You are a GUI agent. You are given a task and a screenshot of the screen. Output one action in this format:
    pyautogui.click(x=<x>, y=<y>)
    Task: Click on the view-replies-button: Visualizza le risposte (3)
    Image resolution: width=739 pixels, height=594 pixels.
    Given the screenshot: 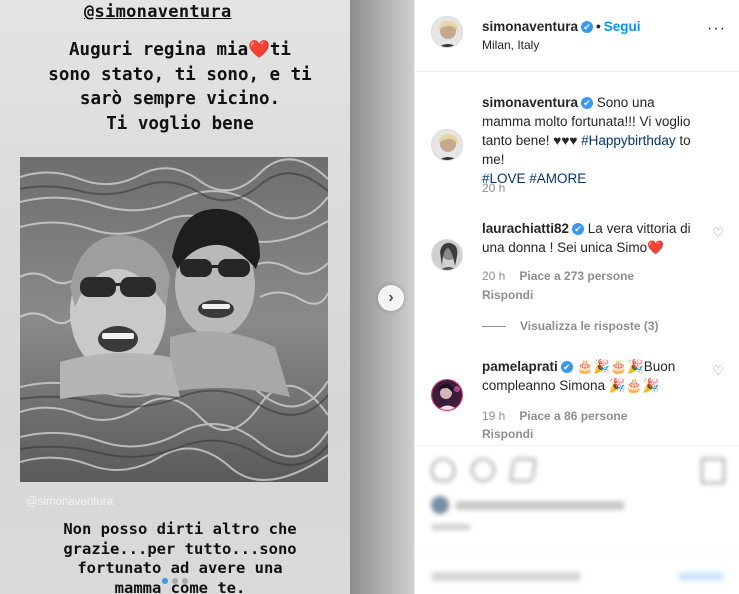 What is the action you would take?
    pyautogui.click(x=570, y=326)
    